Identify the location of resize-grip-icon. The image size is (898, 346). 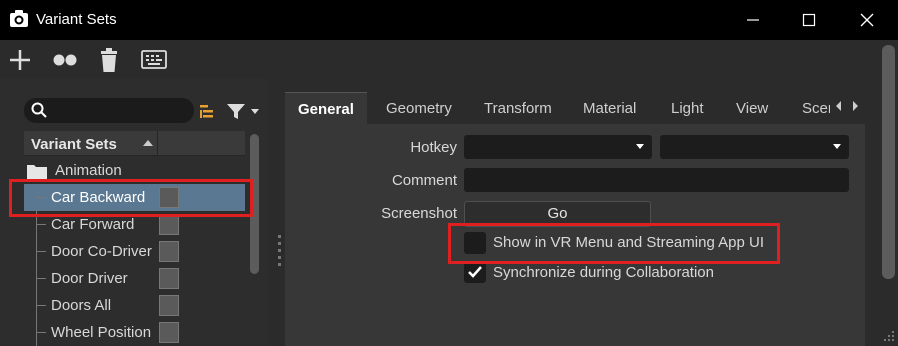
(888, 336).